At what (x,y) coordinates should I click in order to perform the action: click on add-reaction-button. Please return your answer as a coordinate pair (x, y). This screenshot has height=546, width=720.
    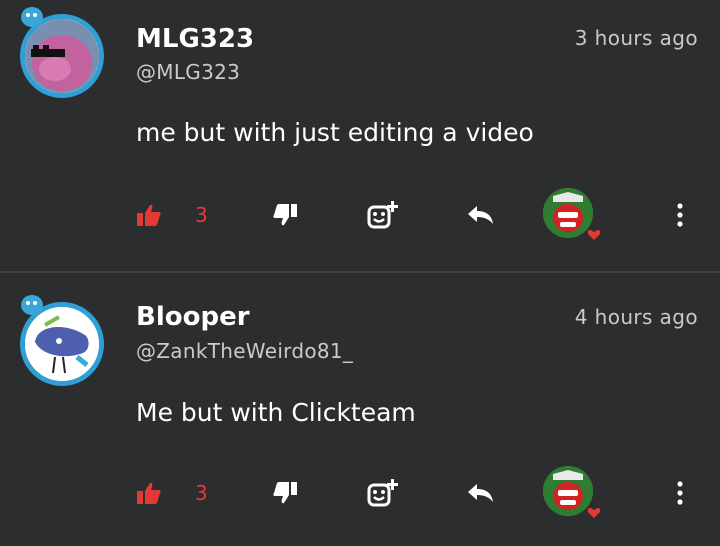
    Looking at the image, I should click on (383, 493).